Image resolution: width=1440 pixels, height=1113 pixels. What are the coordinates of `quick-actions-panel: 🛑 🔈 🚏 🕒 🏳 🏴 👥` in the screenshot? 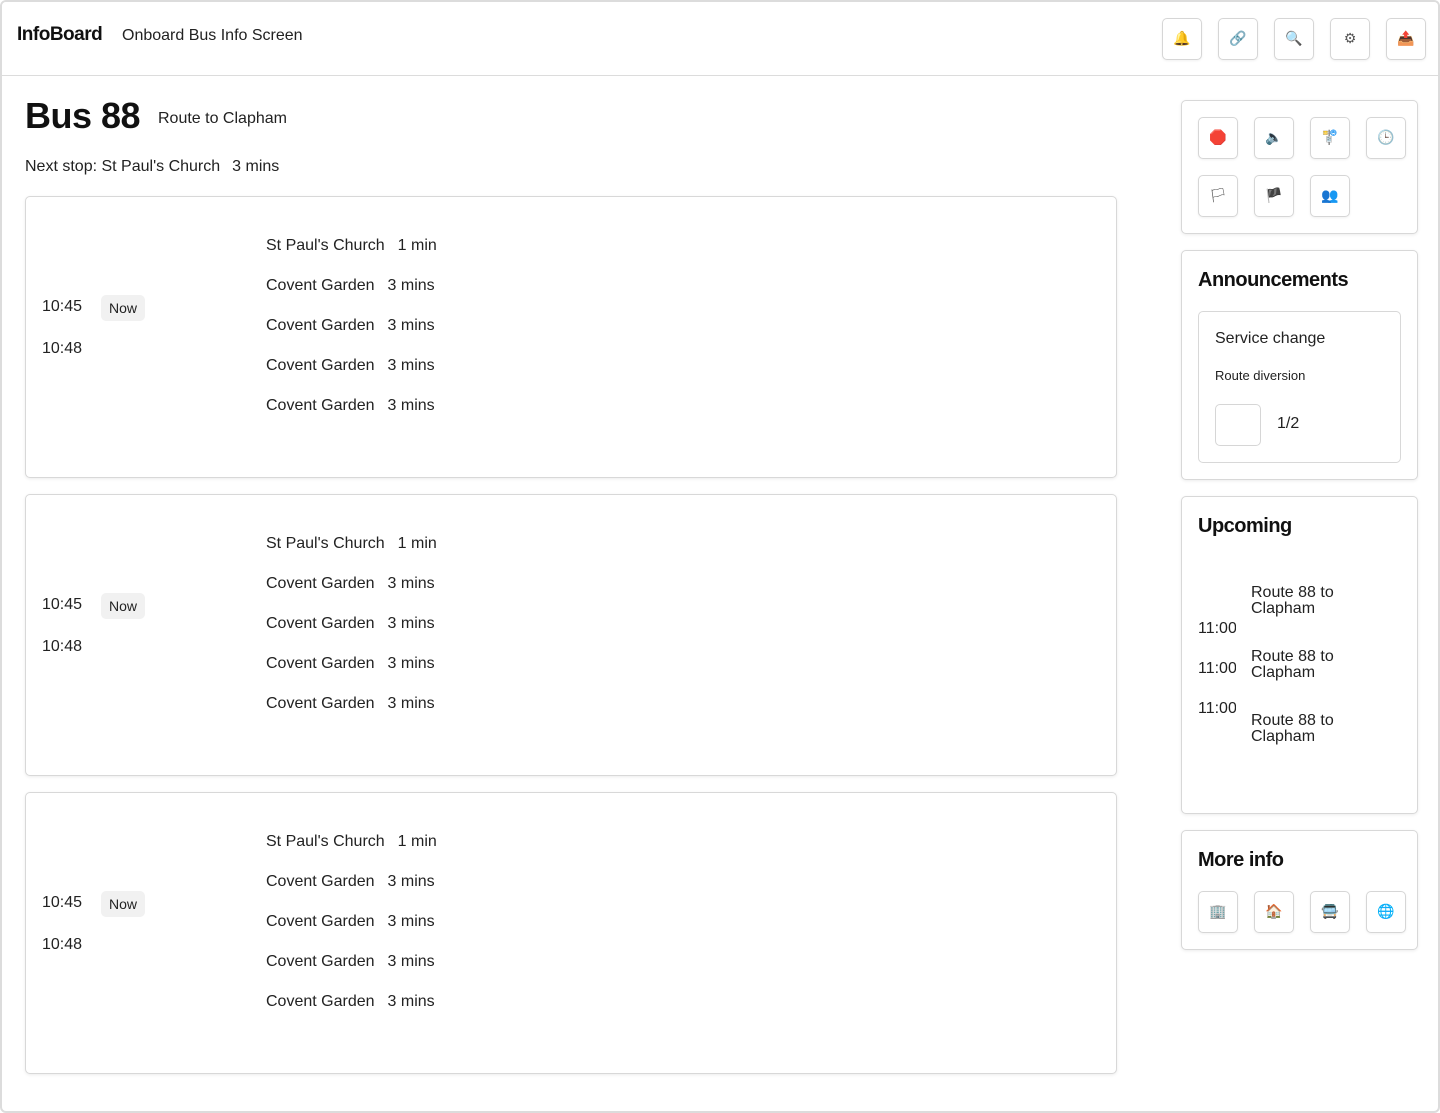 It's located at (1299, 167).